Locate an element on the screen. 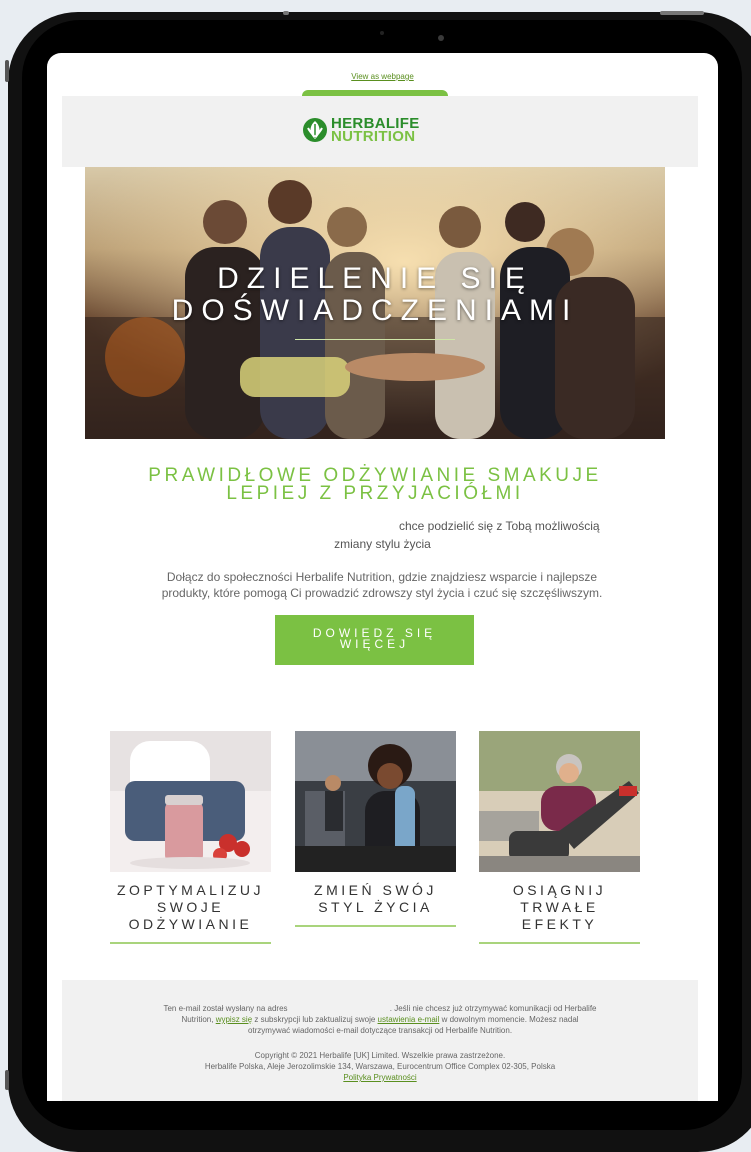 This screenshot has height=1152, width=751. card-title-results: OSIĄGNIJ TRWAŁE EFEKTY is located at coordinates (559, 907).